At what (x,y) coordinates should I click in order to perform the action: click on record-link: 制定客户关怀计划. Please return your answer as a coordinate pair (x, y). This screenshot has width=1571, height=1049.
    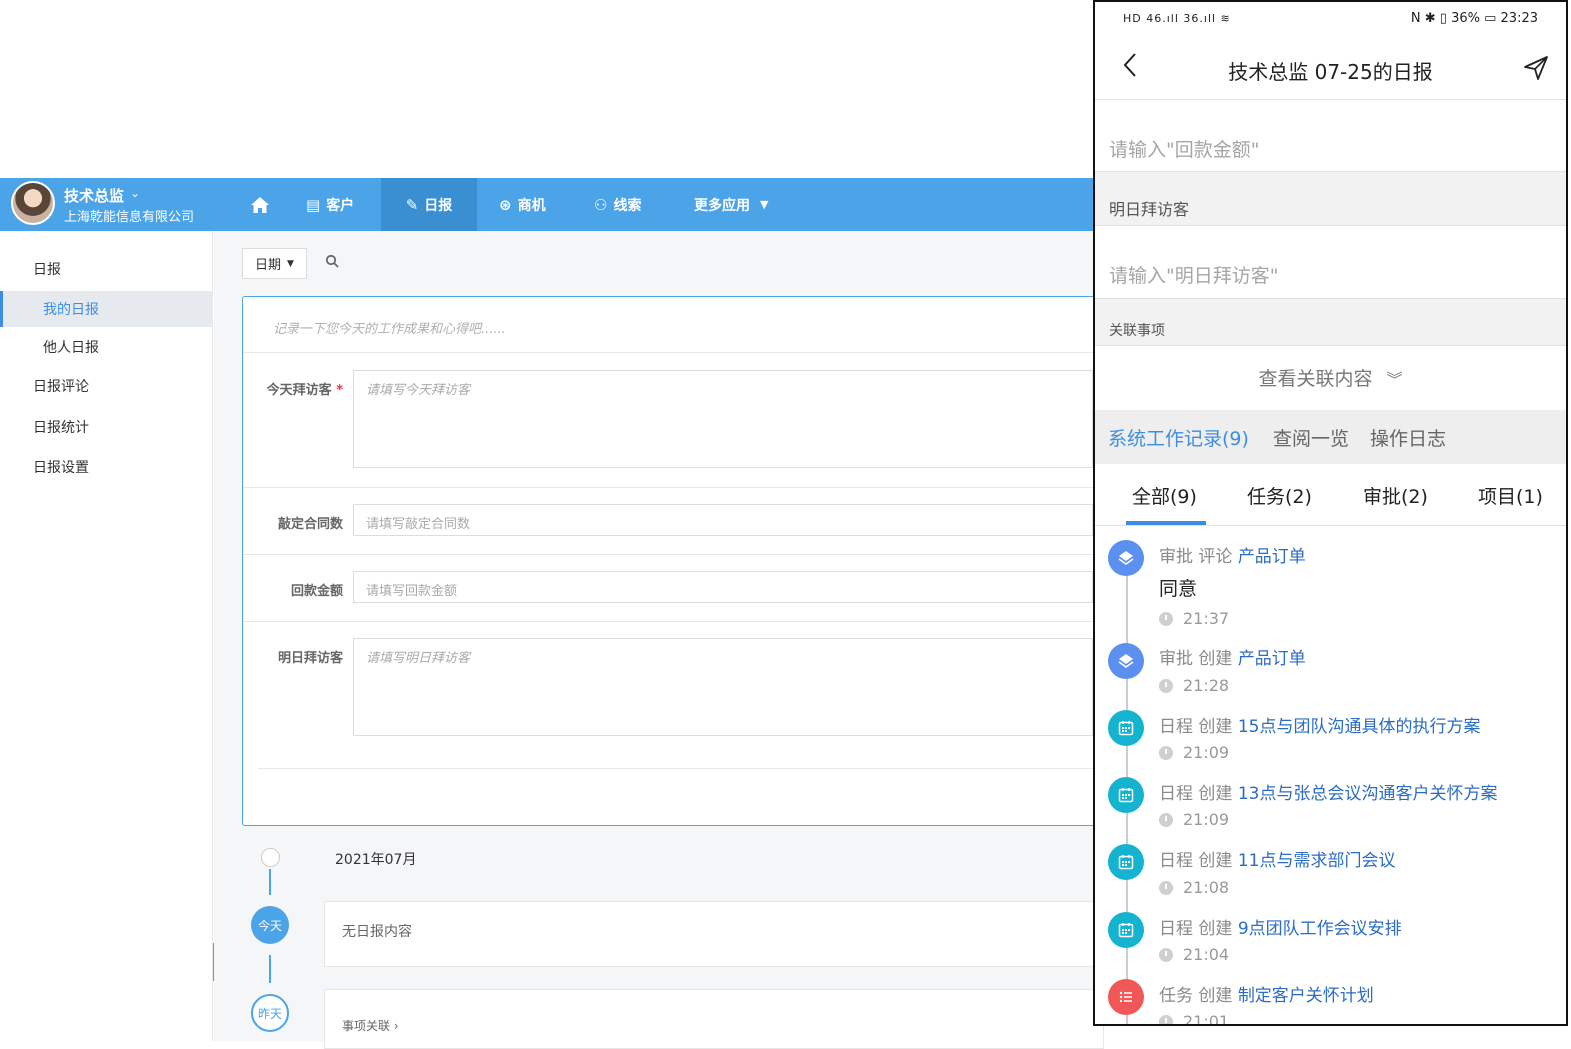
    Looking at the image, I should click on (1306, 996).